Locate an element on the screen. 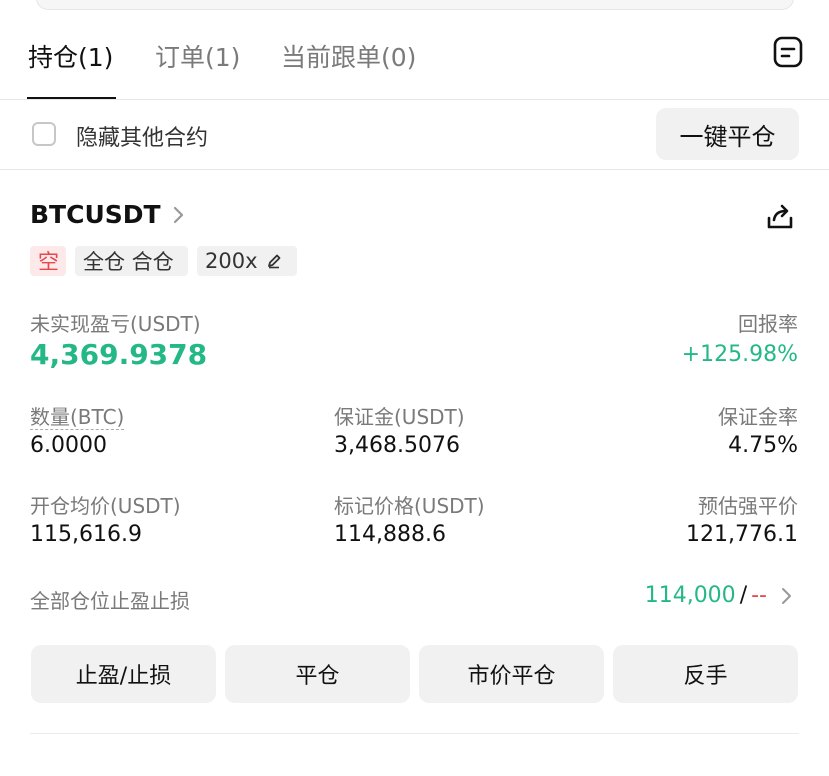 Image resolution: width=829 pixels, height=776 pixels. stop-loss-value: -- is located at coordinates (759, 595).